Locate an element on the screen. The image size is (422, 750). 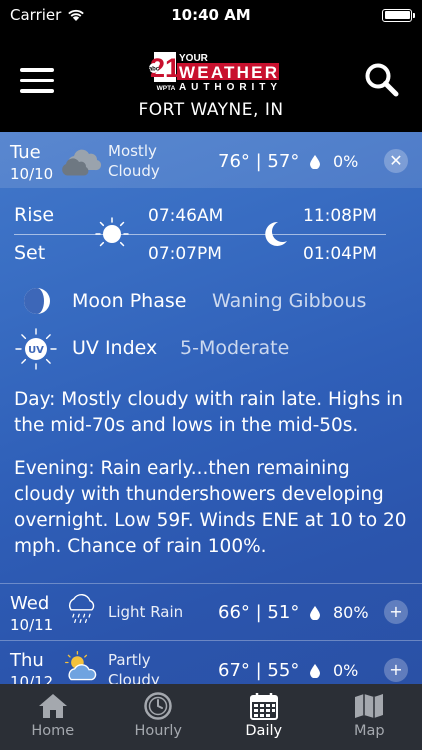
moon-icon is located at coordinates (276, 233).